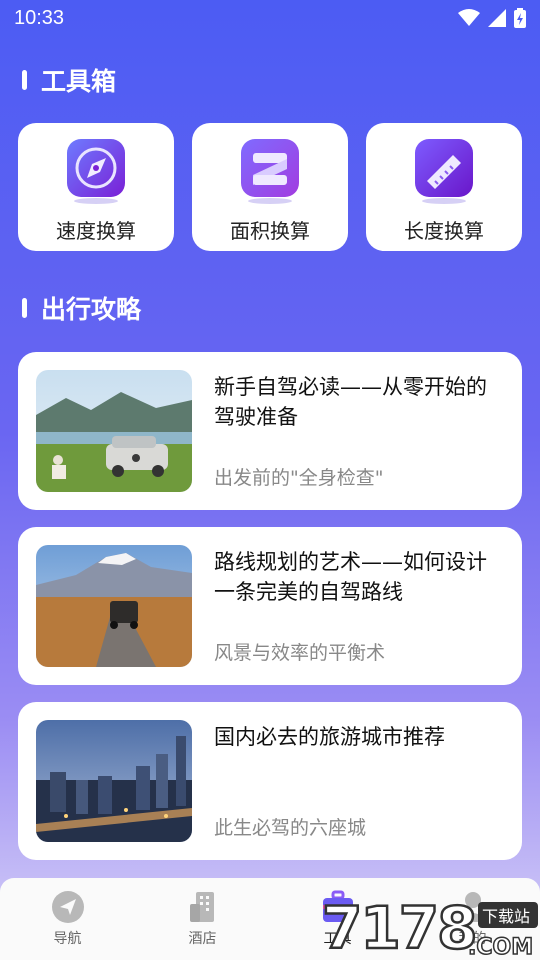 The image size is (540, 960). What do you see at coordinates (350, 402) in the screenshot?
I see `guide-title: 新手自驾必读——从零开始的驾驶准备` at bounding box center [350, 402].